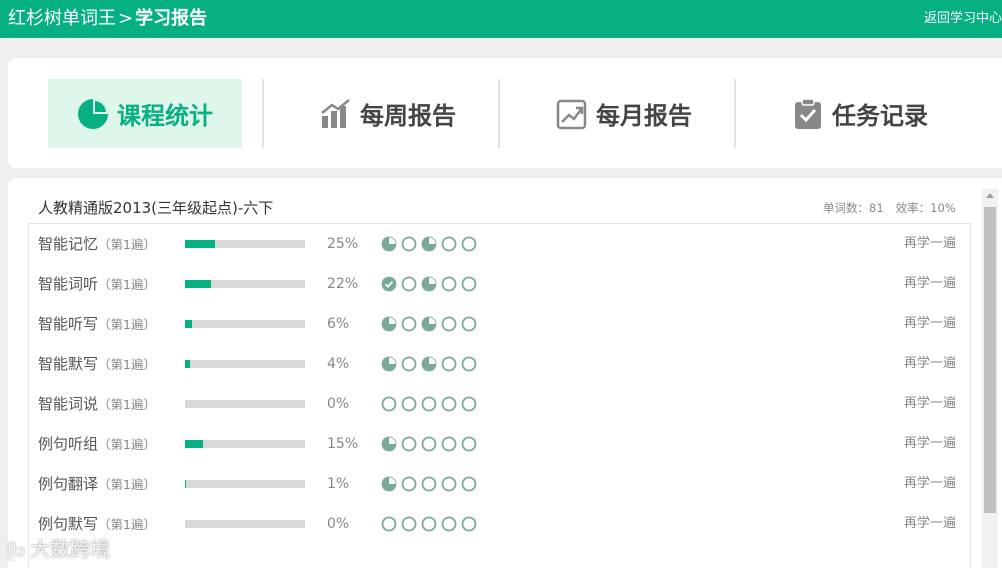 The width and height of the screenshot is (1002, 568). What do you see at coordinates (68, 484) in the screenshot?
I see `mode-name: 例句翻译` at bounding box center [68, 484].